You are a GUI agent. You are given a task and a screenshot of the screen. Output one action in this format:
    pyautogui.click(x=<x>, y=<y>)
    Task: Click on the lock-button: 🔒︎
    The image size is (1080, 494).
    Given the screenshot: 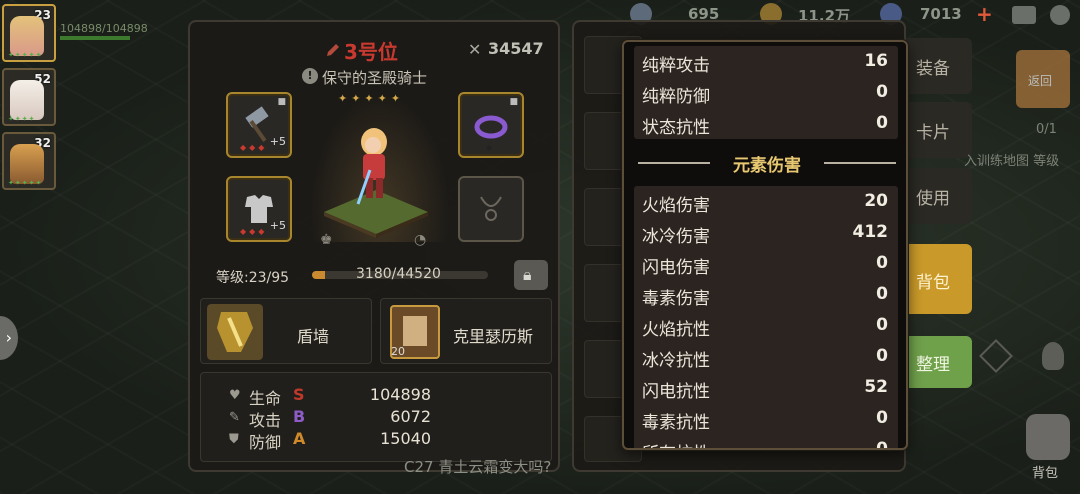 What is the action you would take?
    pyautogui.click(x=531, y=275)
    